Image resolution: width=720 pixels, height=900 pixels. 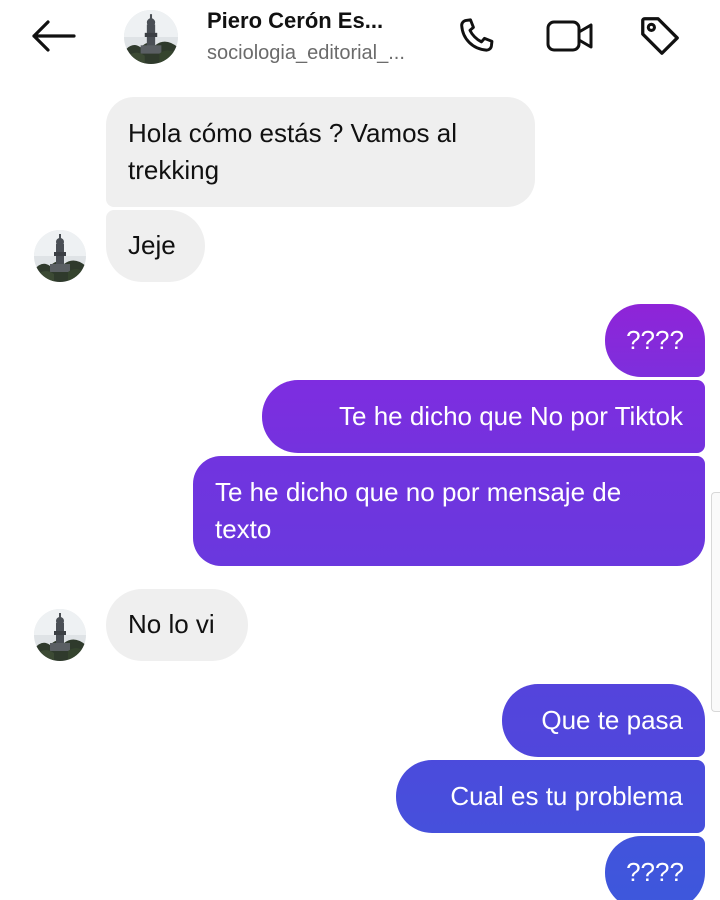 What do you see at coordinates (715, 602) in the screenshot?
I see `scrollbar-handle` at bounding box center [715, 602].